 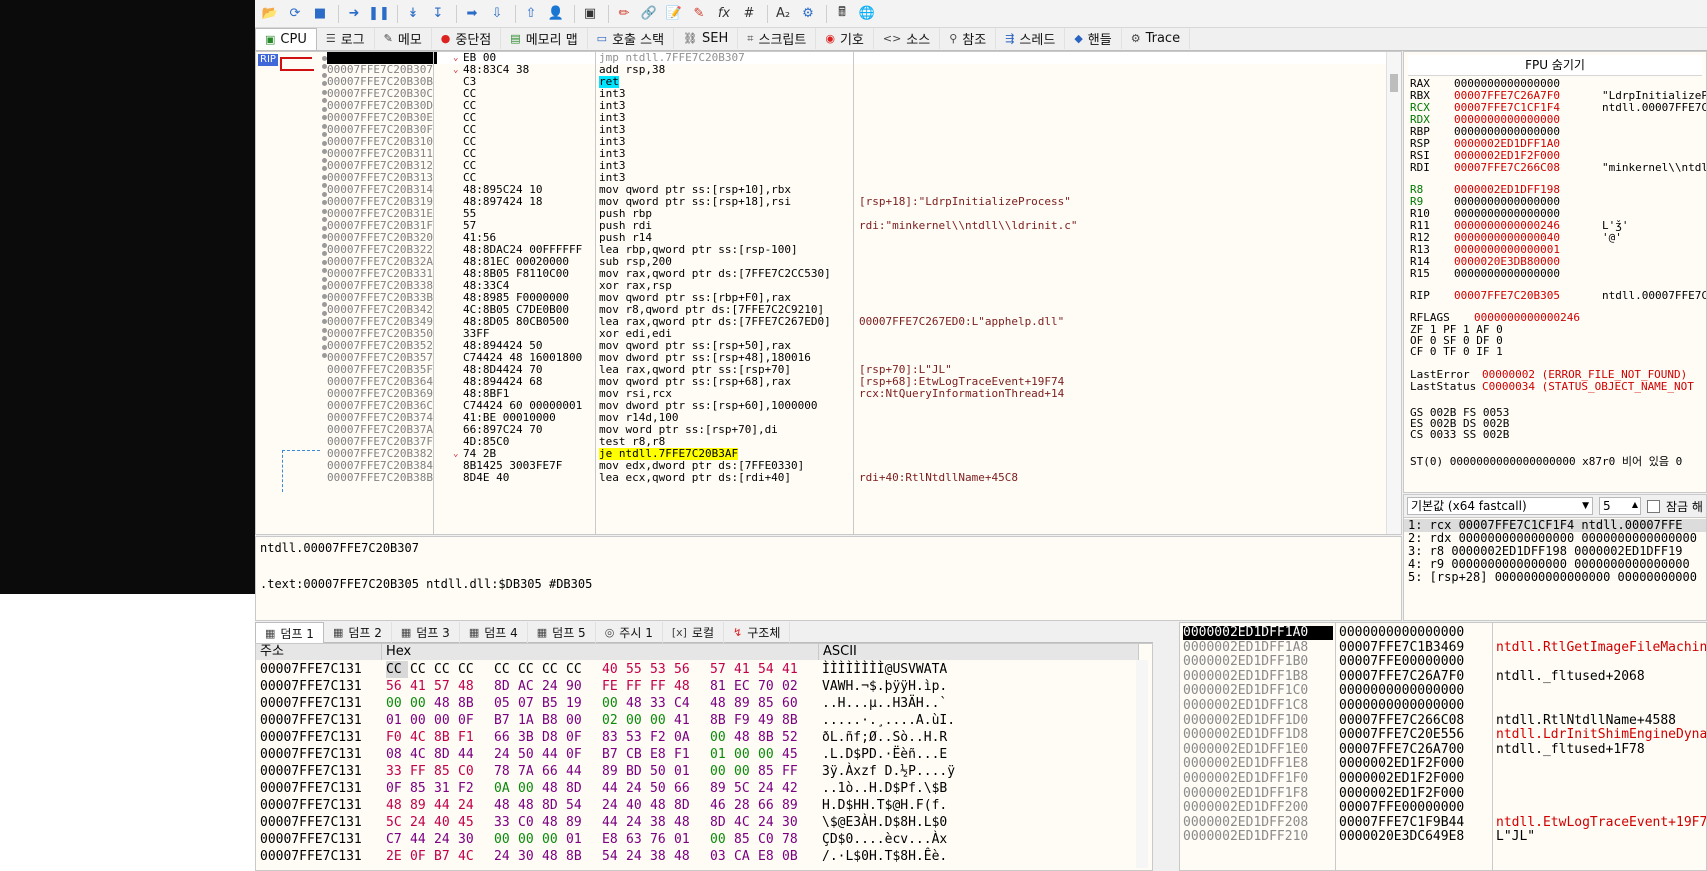 I want to click on stack-row: 0000002ED1DFF1C0 0000000000000000, so click(x=1443, y=691).